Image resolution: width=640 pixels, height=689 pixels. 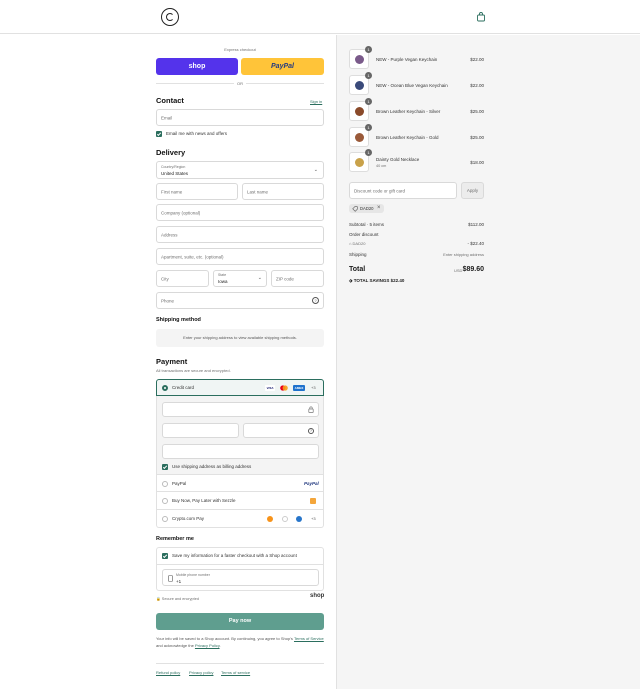 What do you see at coordinates (240, 83) in the screenshot?
I see `or-label: OR` at bounding box center [240, 83].